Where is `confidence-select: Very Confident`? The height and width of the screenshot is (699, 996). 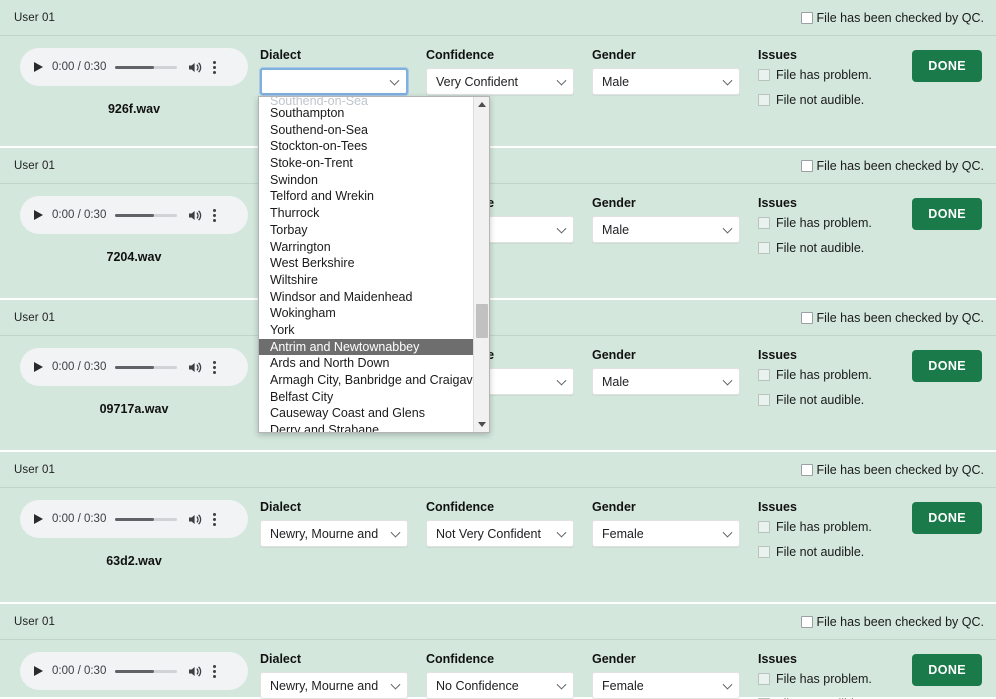 confidence-select: Very Confident is located at coordinates (500, 81).